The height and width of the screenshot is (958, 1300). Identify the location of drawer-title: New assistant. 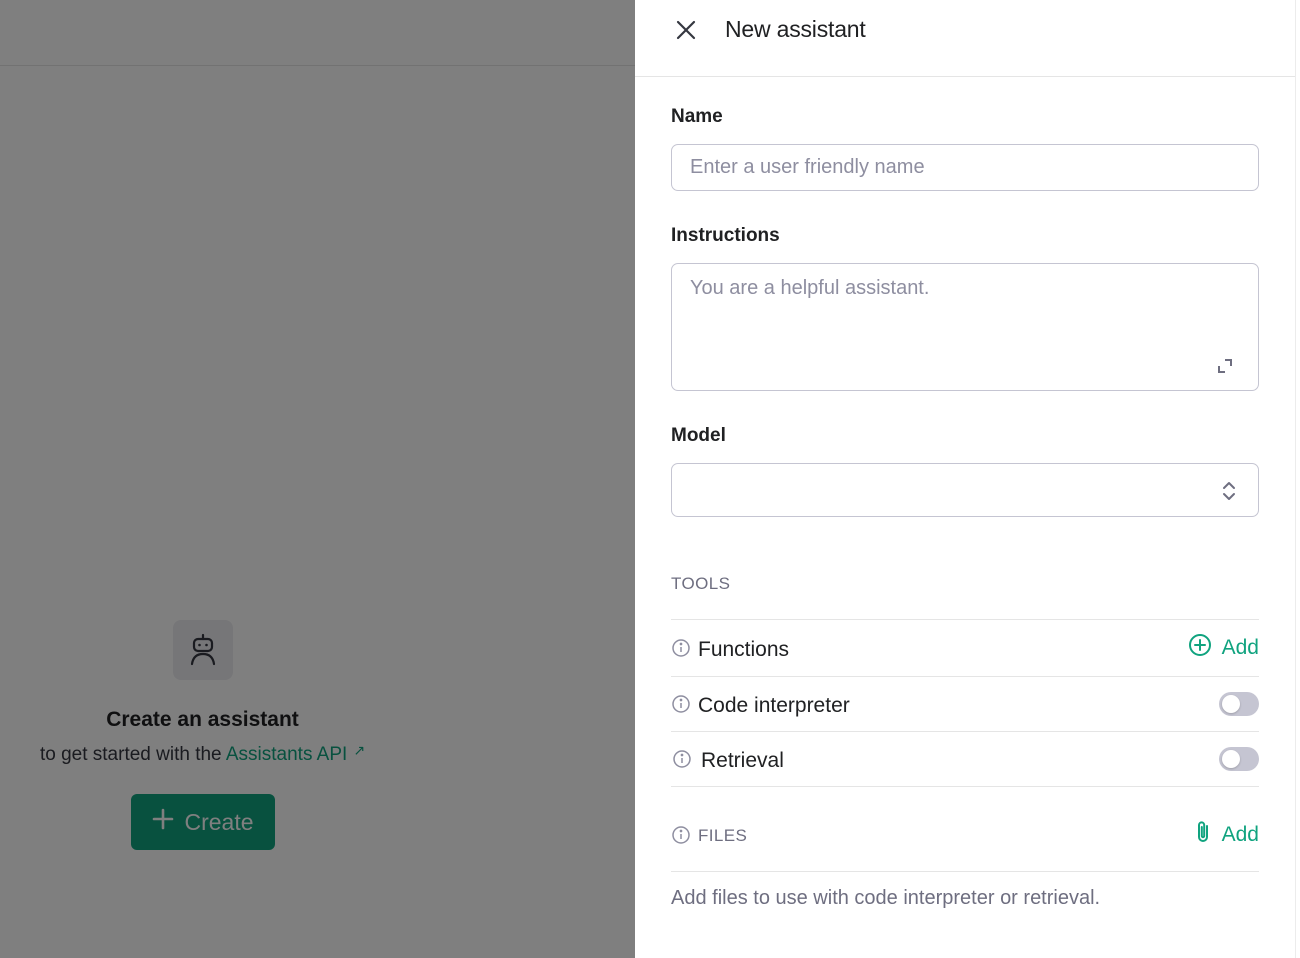
(795, 29).